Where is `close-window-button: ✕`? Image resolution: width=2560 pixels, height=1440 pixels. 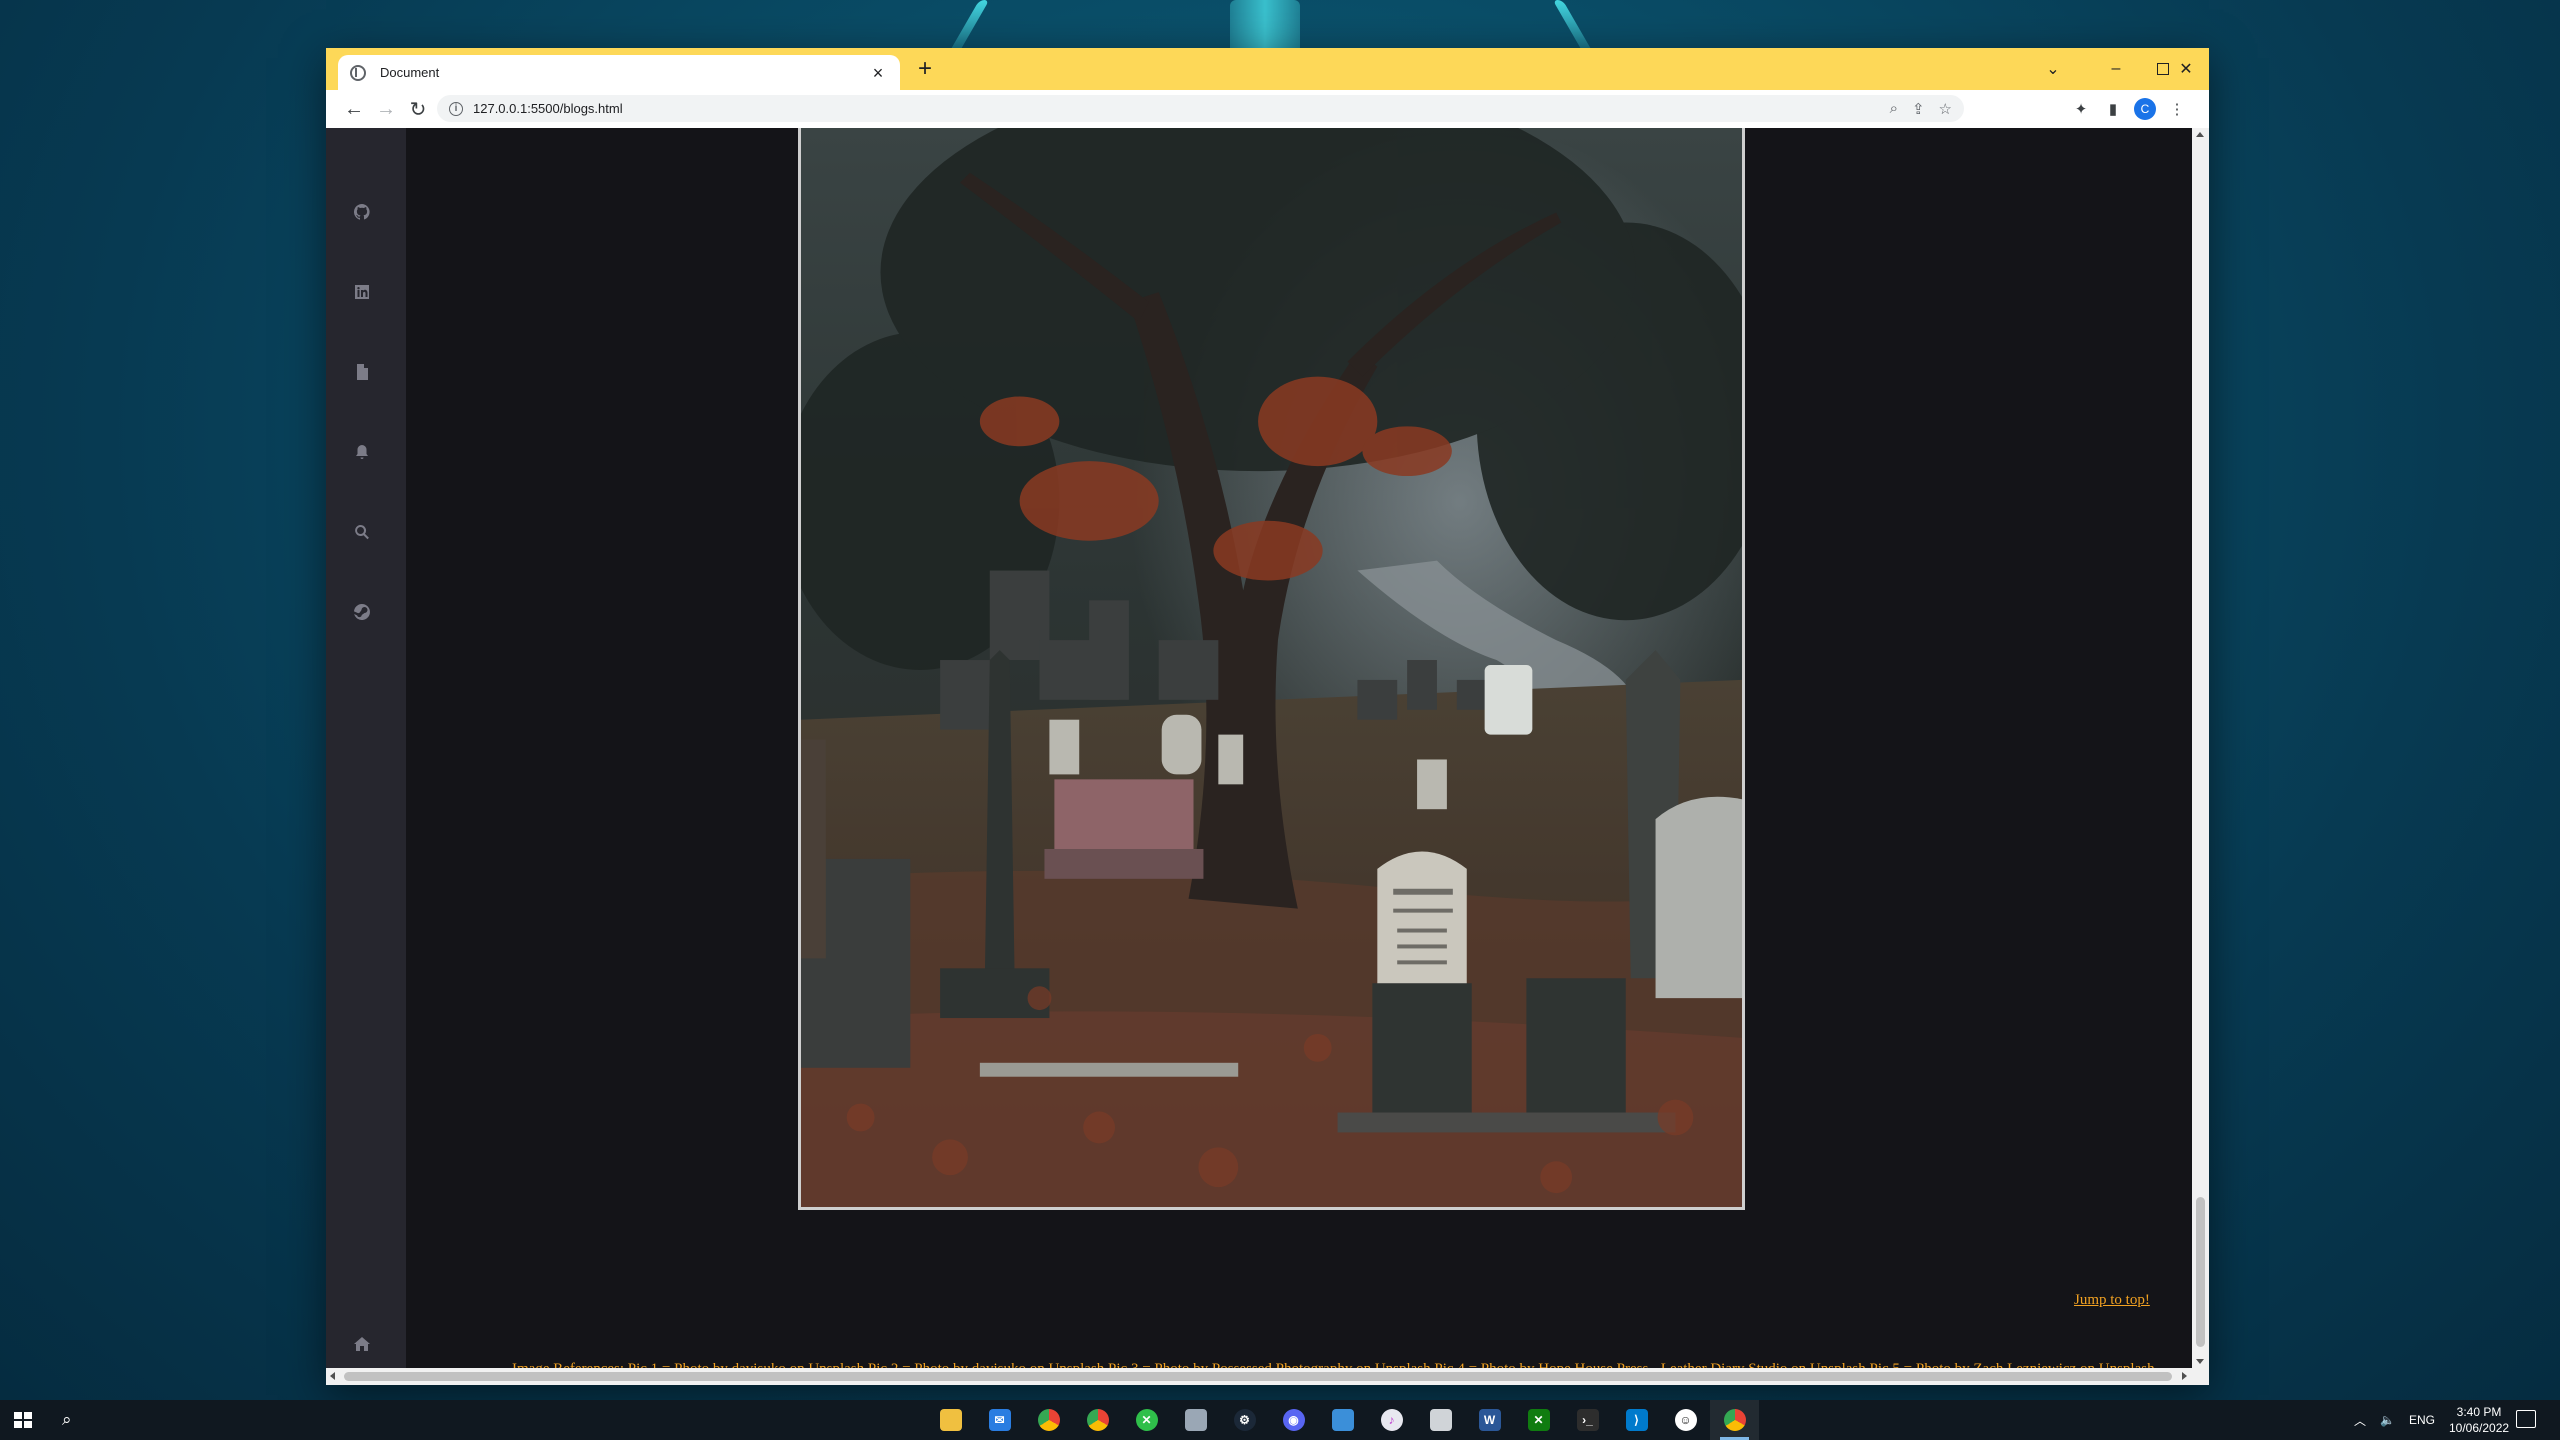
close-window-button: ✕ is located at coordinates (2186, 69).